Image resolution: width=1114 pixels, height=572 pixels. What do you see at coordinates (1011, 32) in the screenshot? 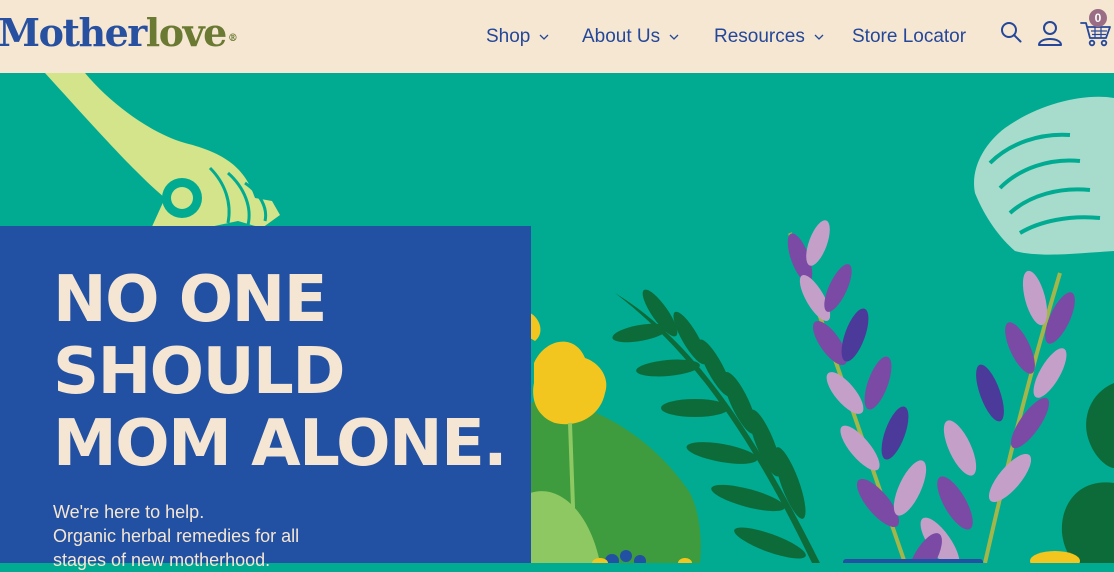
I see `search-icon` at bounding box center [1011, 32].